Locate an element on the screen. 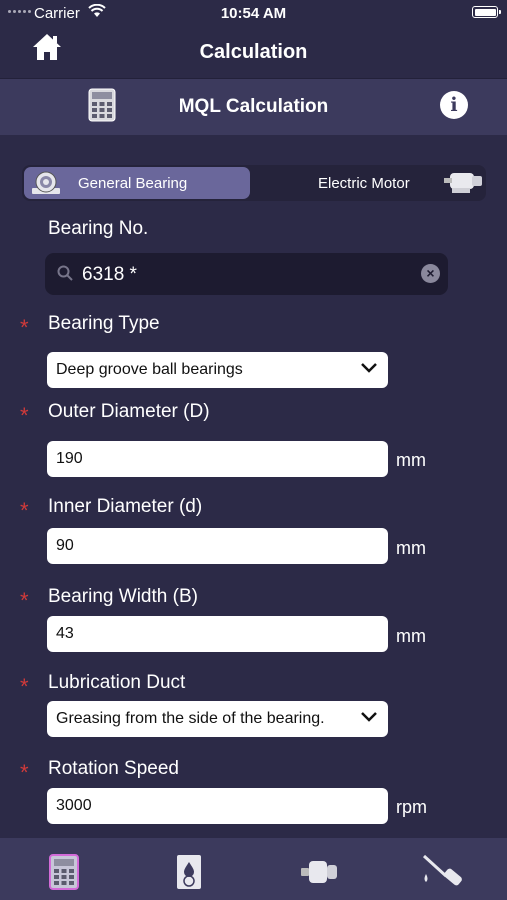 This screenshot has height=900, width=507. rotation-speed-input: 3000 is located at coordinates (217, 806).